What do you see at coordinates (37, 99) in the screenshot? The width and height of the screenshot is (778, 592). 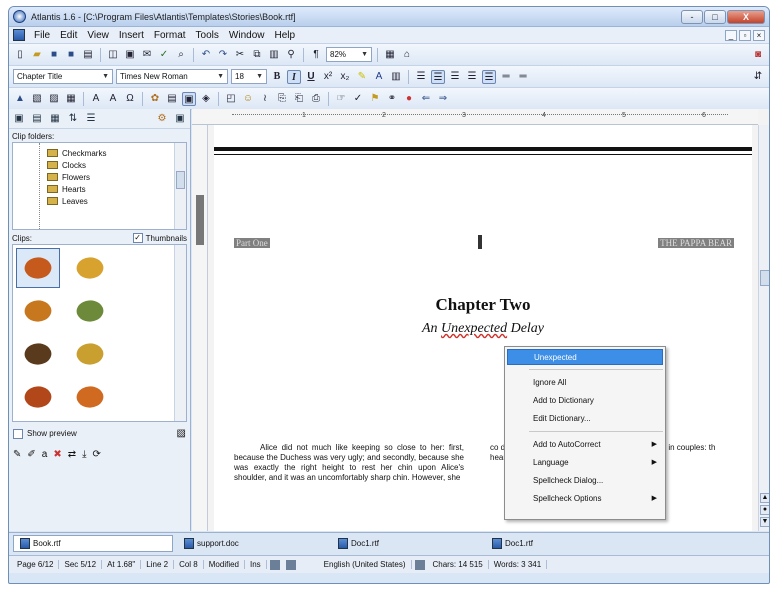 I see `insert-picture-icon: ▧` at bounding box center [37, 99].